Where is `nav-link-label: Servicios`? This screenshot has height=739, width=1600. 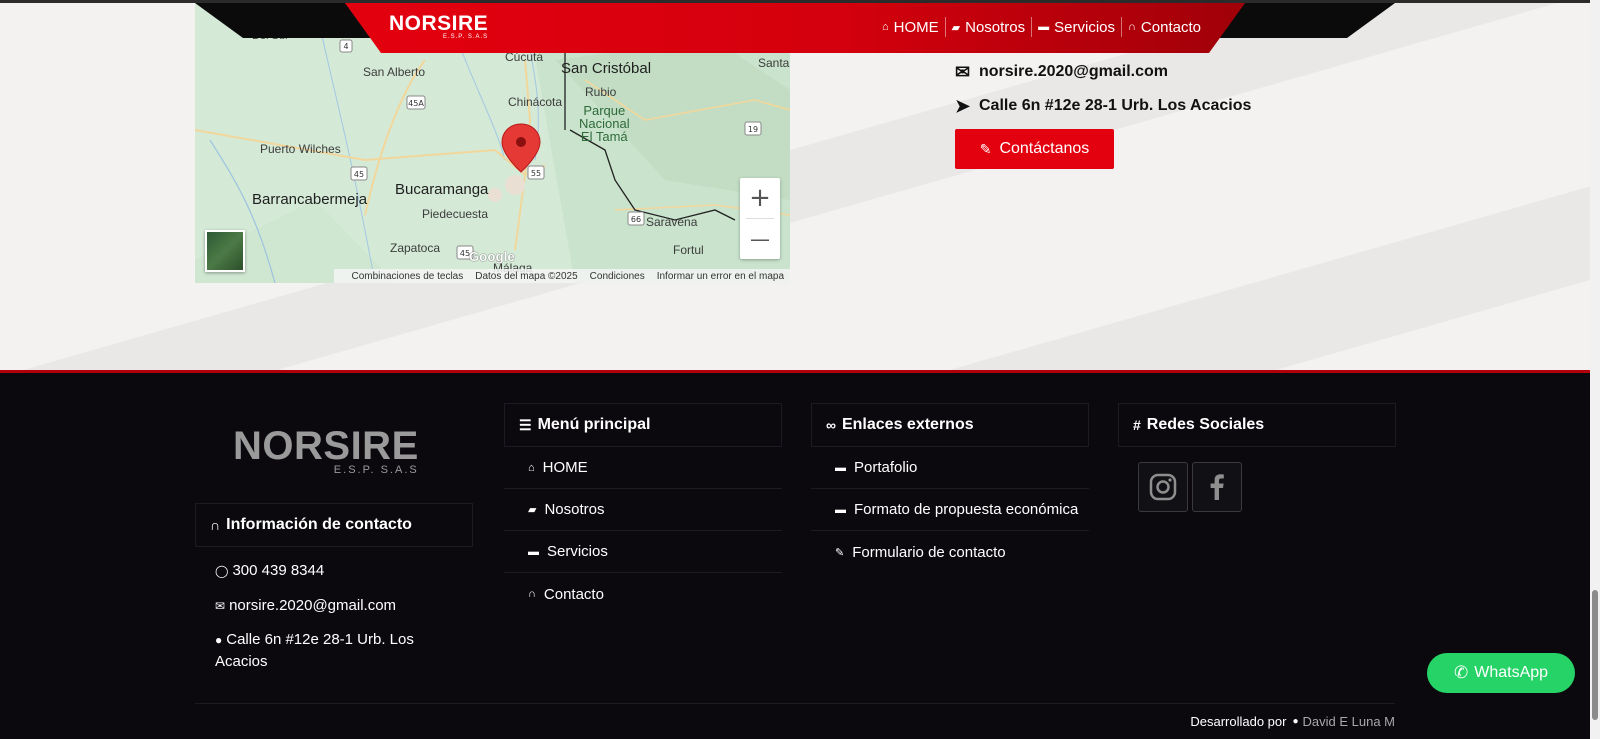 nav-link-label: Servicios is located at coordinates (1085, 27).